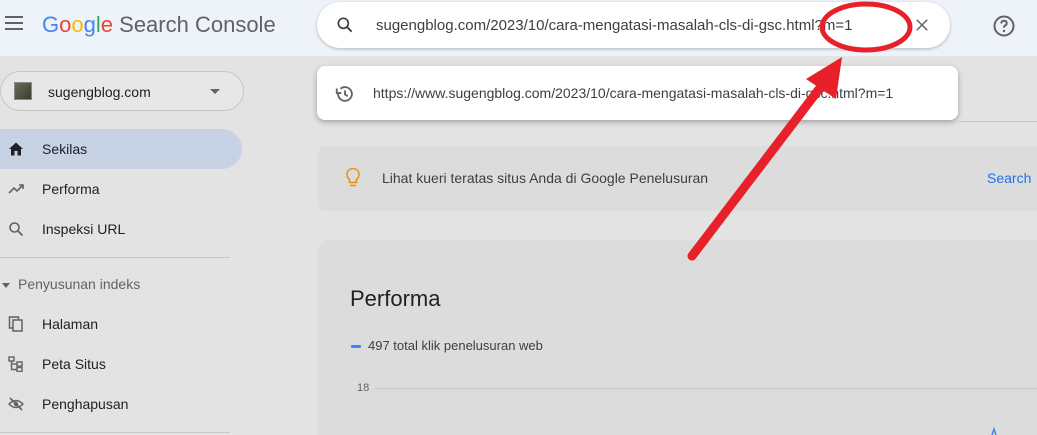 The height and width of the screenshot is (435, 1037). What do you see at coordinates (70, 324) in the screenshot?
I see `sidebar-item-label: Halaman` at bounding box center [70, 324].